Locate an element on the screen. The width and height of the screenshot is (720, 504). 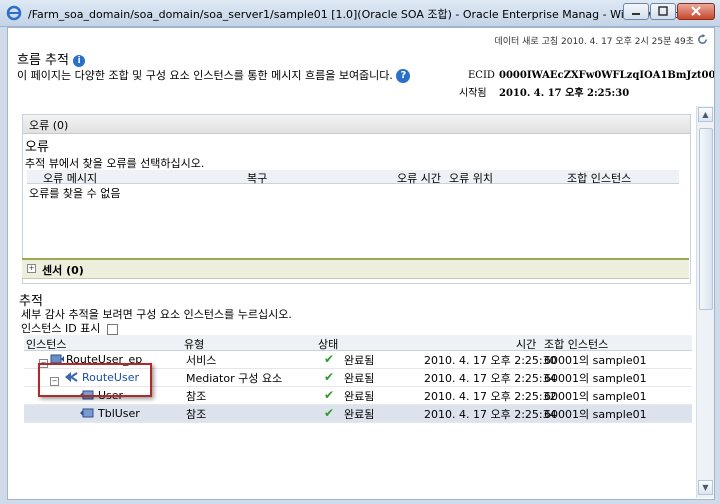
show-instance-id-wrap: 인스턴스 ID 표시 is located at coordinates (69, 328).